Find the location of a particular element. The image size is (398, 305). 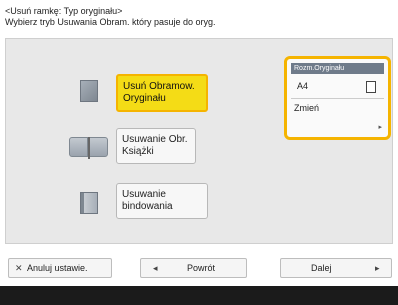

cancel-settings-button: ✕ Anuluj ustawie. is located at coordinates (60, 268).